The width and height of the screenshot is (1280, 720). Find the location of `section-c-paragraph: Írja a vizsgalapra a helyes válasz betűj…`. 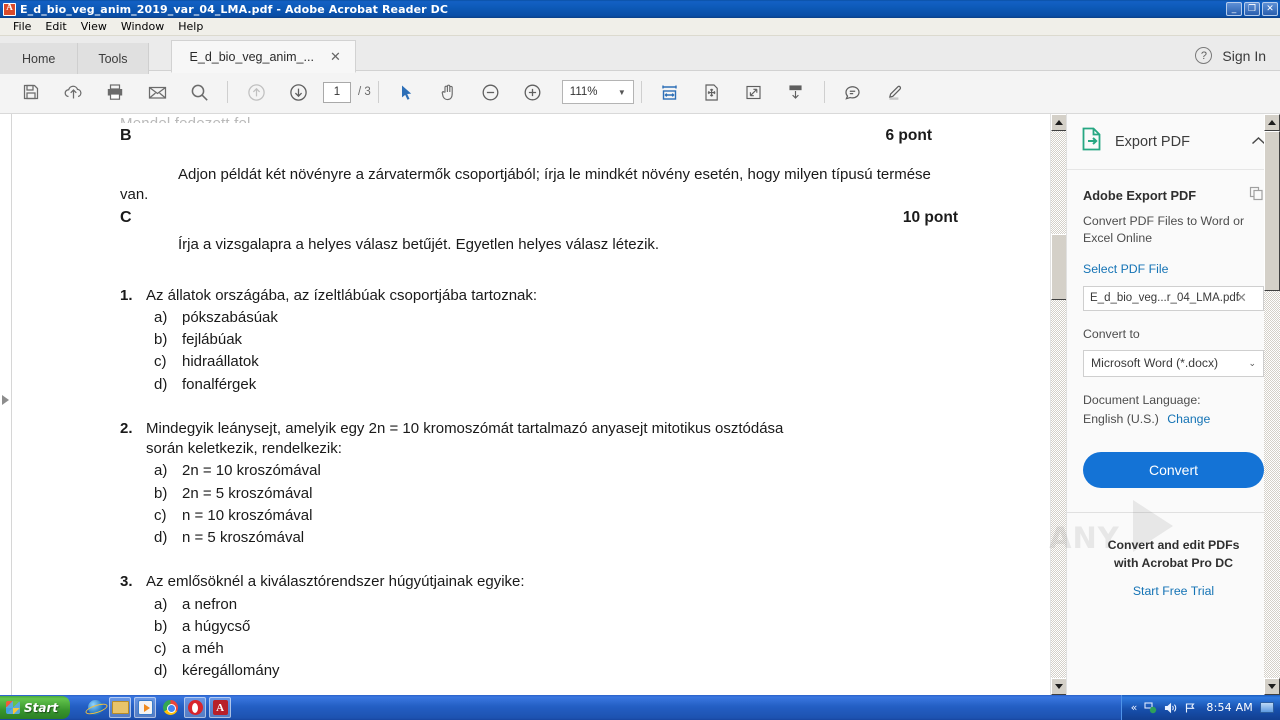

section-c-paragraph: Írja a vizsgalapra a helyes válasz betűj… is located at coordinates (419, 245).